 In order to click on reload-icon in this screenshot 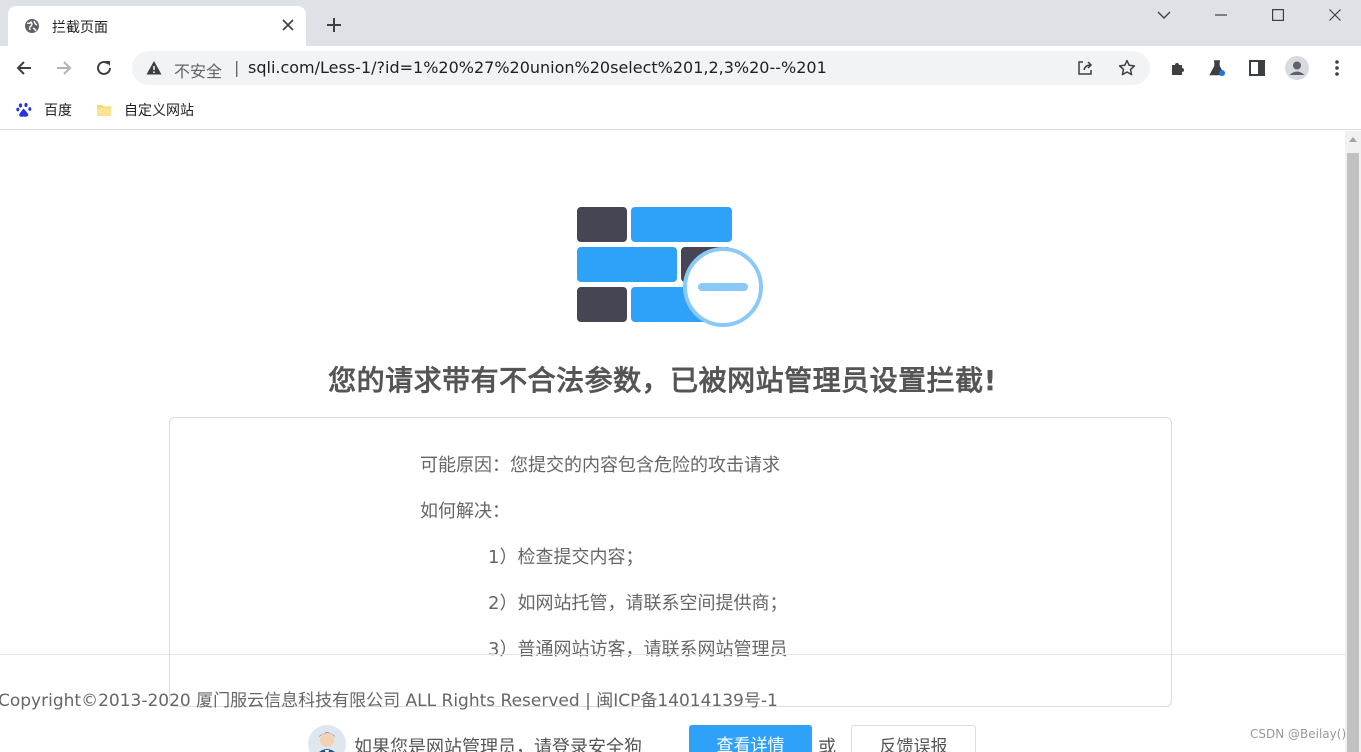, I will do `click(104, 68)`.